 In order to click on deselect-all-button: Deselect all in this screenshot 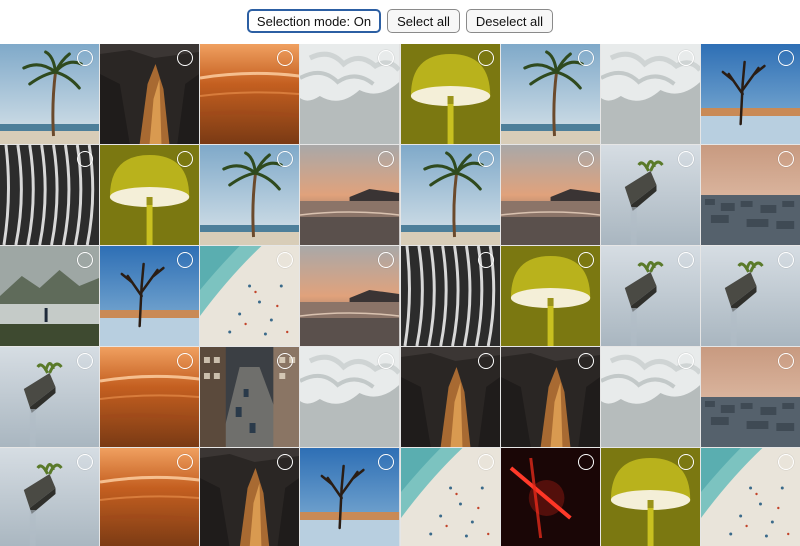, I will do `click(509, 21)`.